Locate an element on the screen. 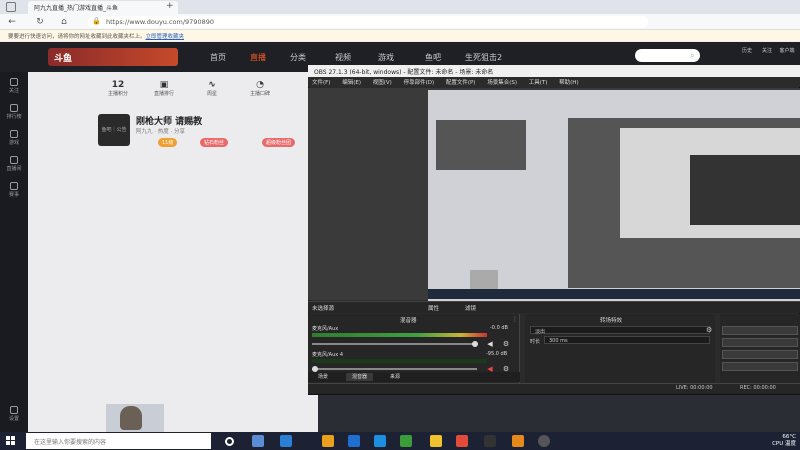 The image size is (800, 450). start-streaming-button is located at coordinates (760, 330).